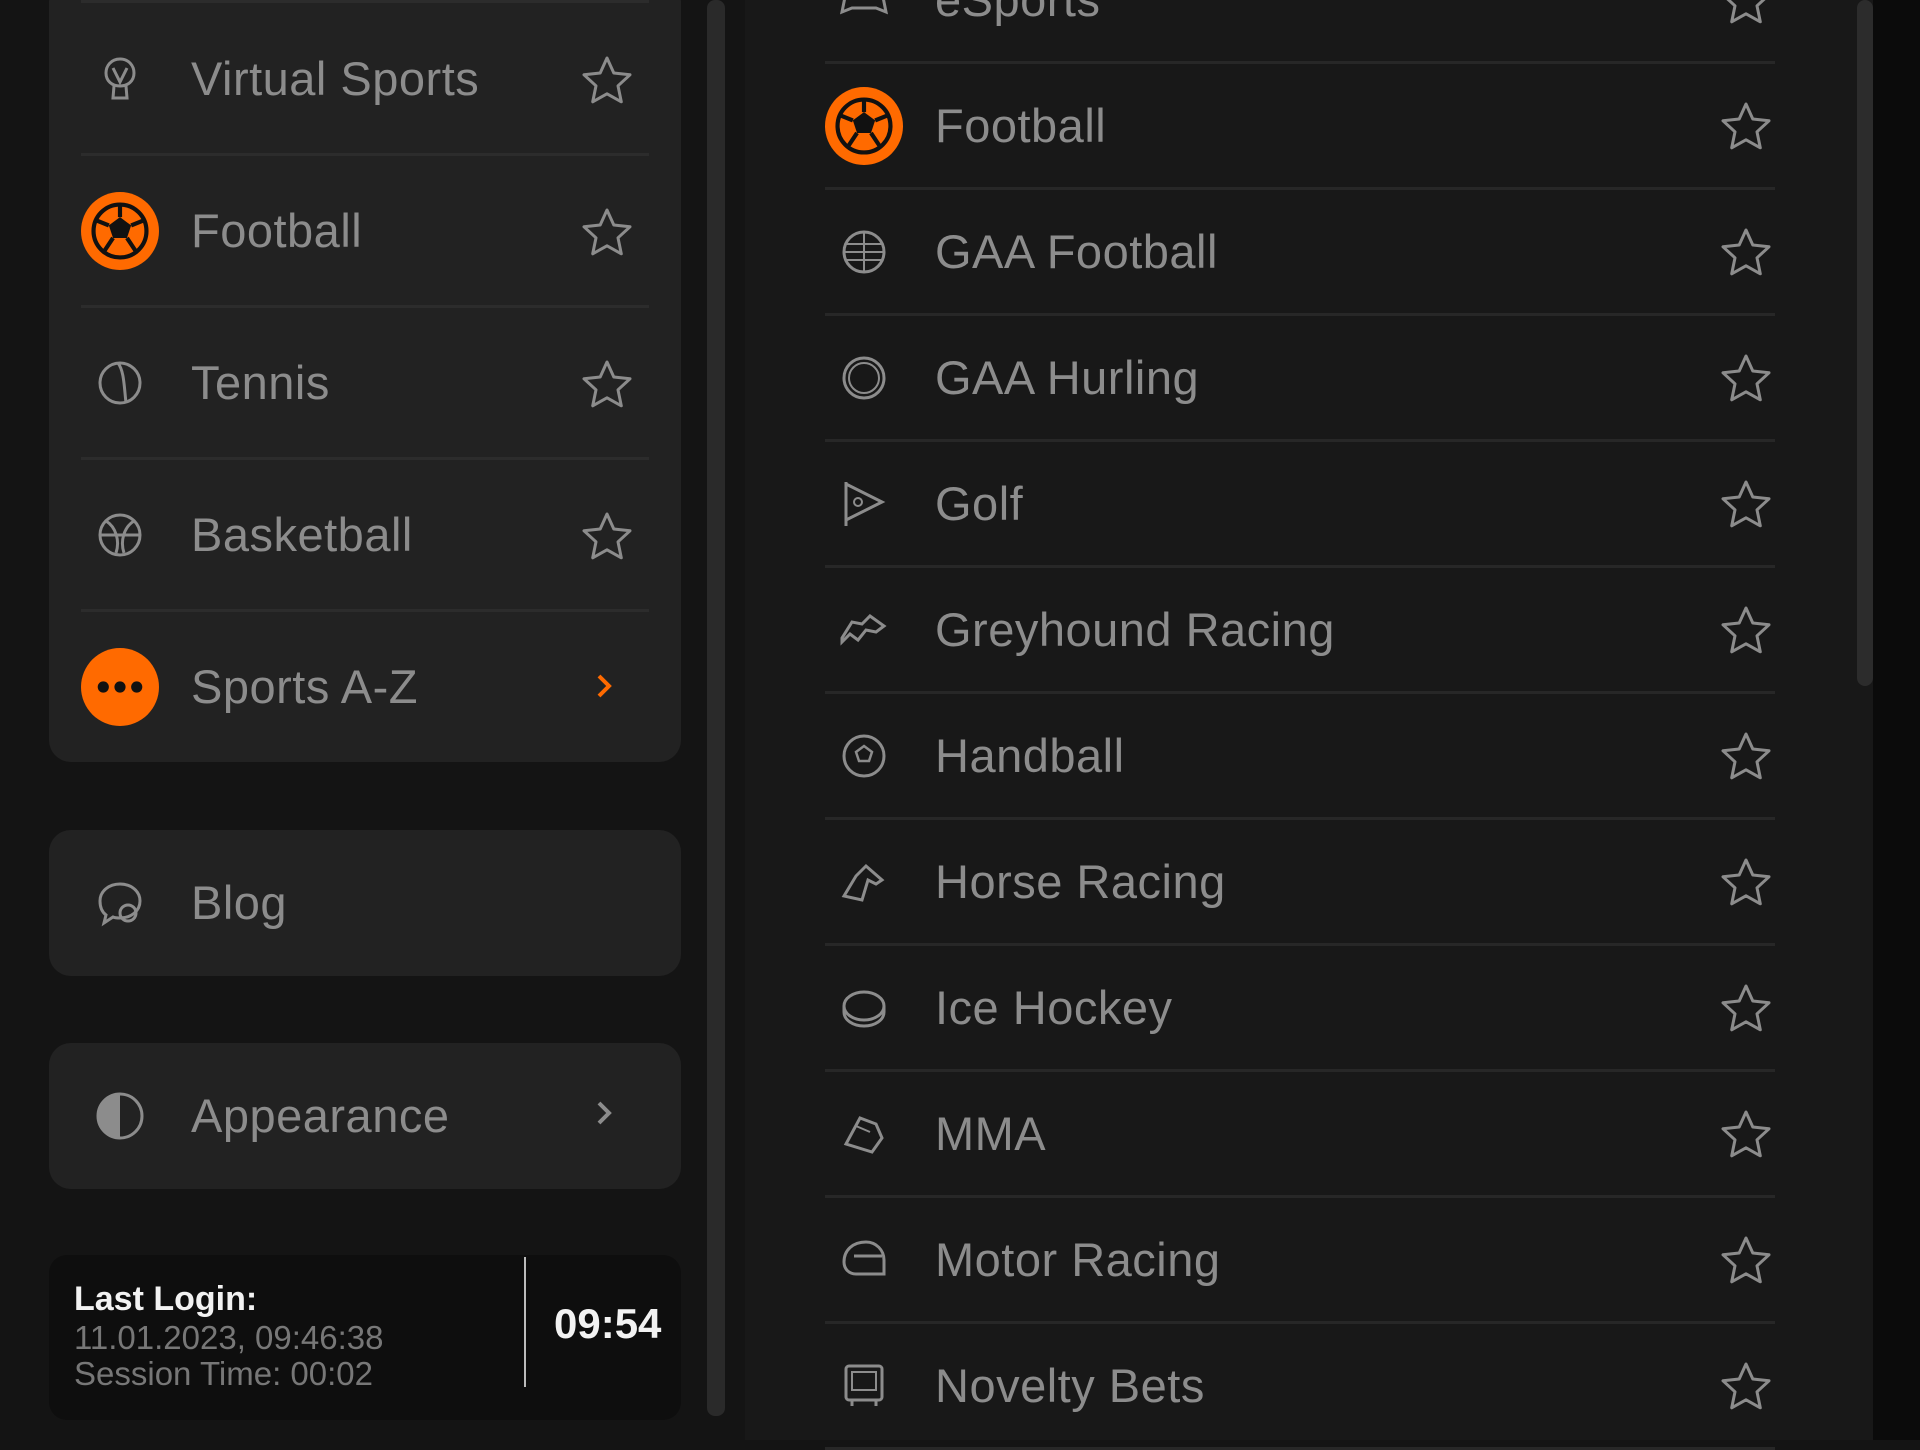 This screenshot has width=1920, height=1450. Describe the element at coordinates (525, 1322) in the screenshot. I see `separator` at that location.